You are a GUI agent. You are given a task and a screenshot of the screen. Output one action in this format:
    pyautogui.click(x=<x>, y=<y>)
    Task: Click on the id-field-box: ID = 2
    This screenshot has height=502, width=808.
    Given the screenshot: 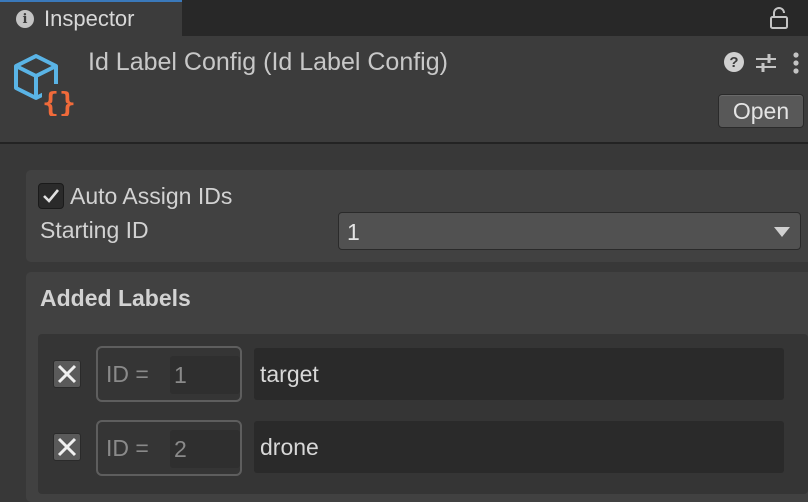 What is the action you would take?
    pyautogui.click(x=169, y=448)
    